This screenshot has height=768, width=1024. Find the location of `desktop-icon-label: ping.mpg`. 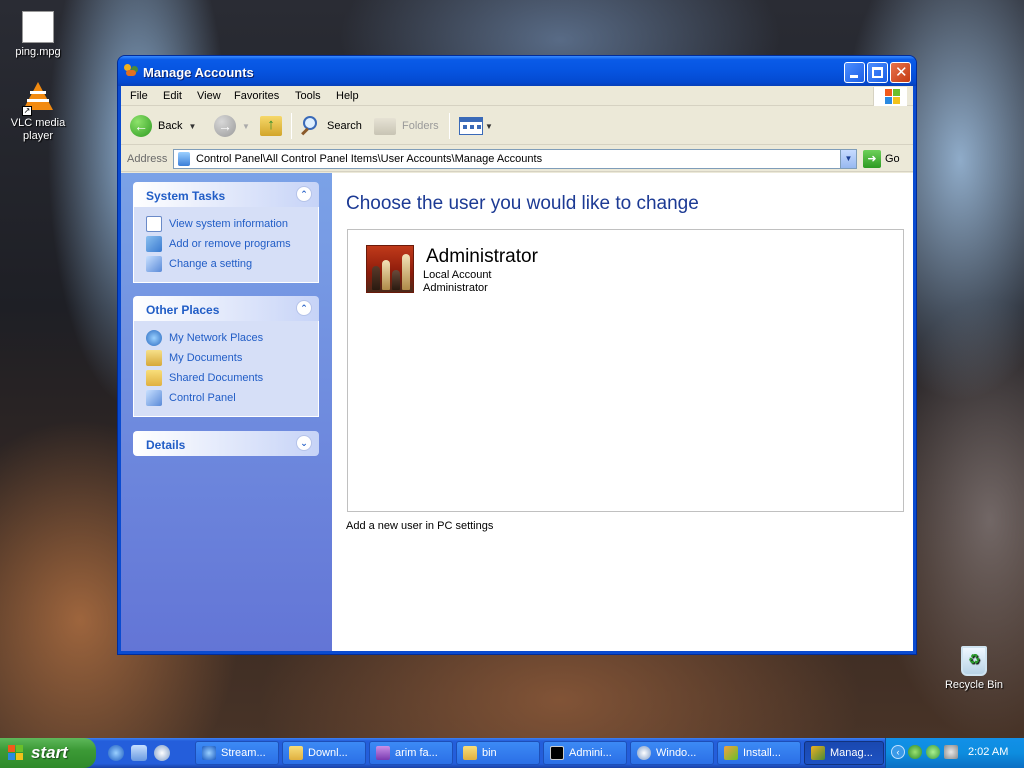

desktop-icon-label: ping.mpg is located at coordinates (38, 52).